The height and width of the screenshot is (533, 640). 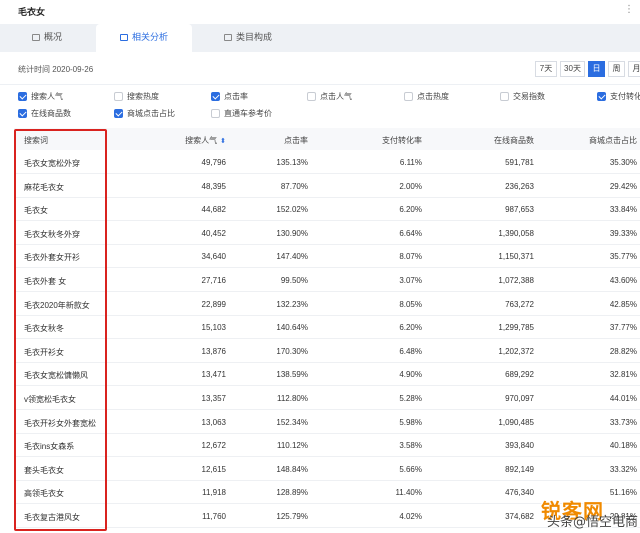 I want to click on value-cell: 87.70%, so click(x=294, y=186).